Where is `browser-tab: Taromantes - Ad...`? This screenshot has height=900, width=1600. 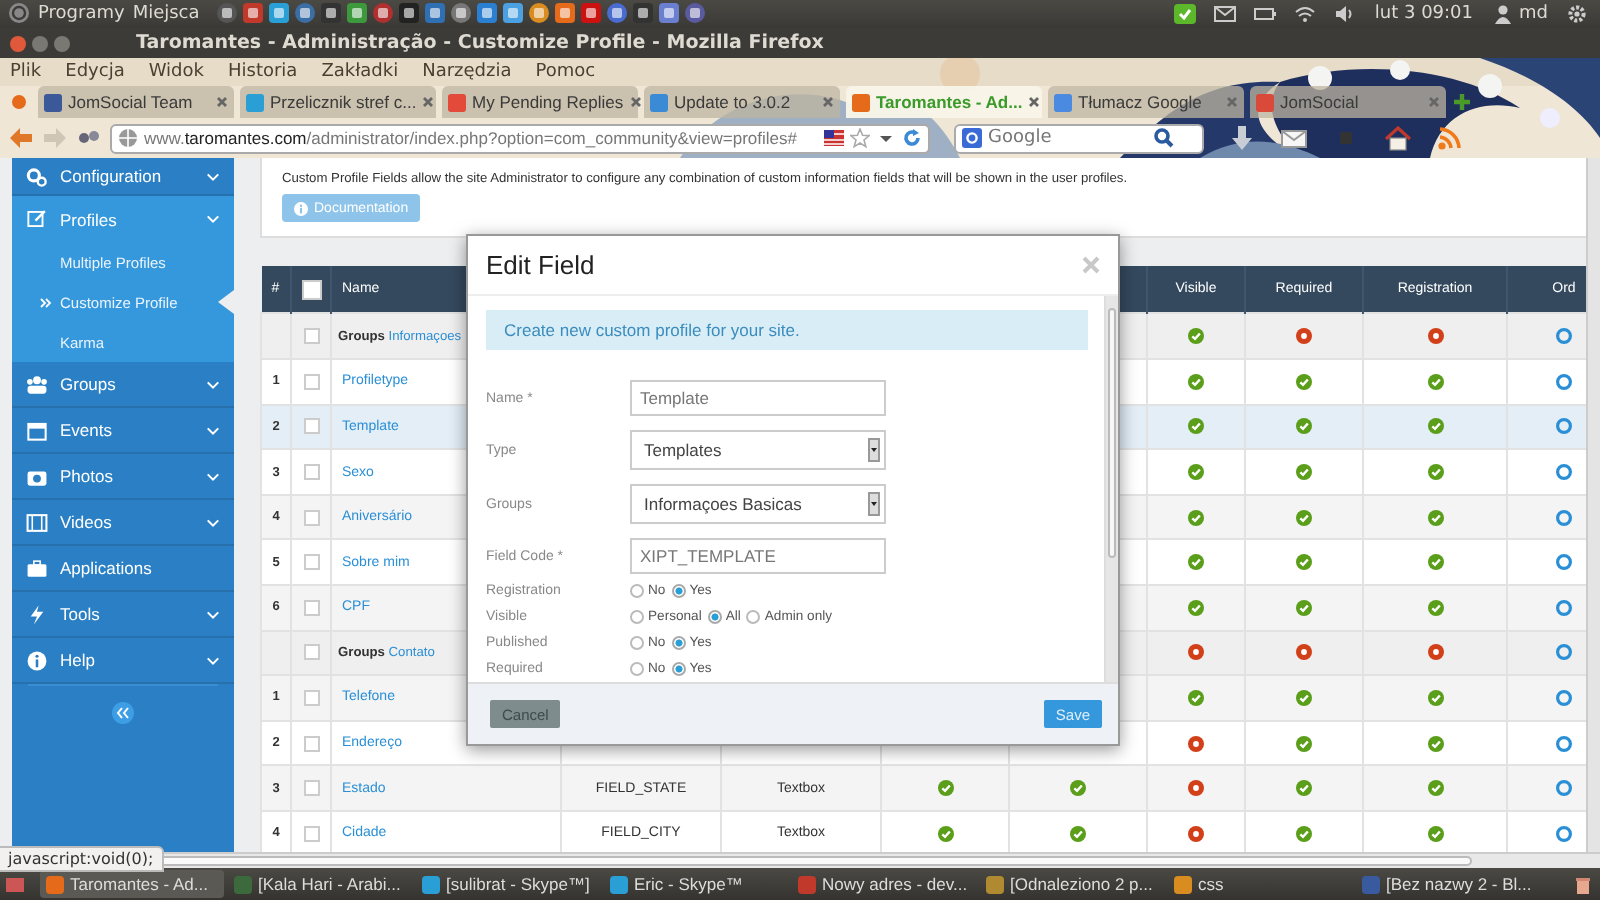 browser-tab: Taromantes - Ad... is located at coordinates (944, 102).